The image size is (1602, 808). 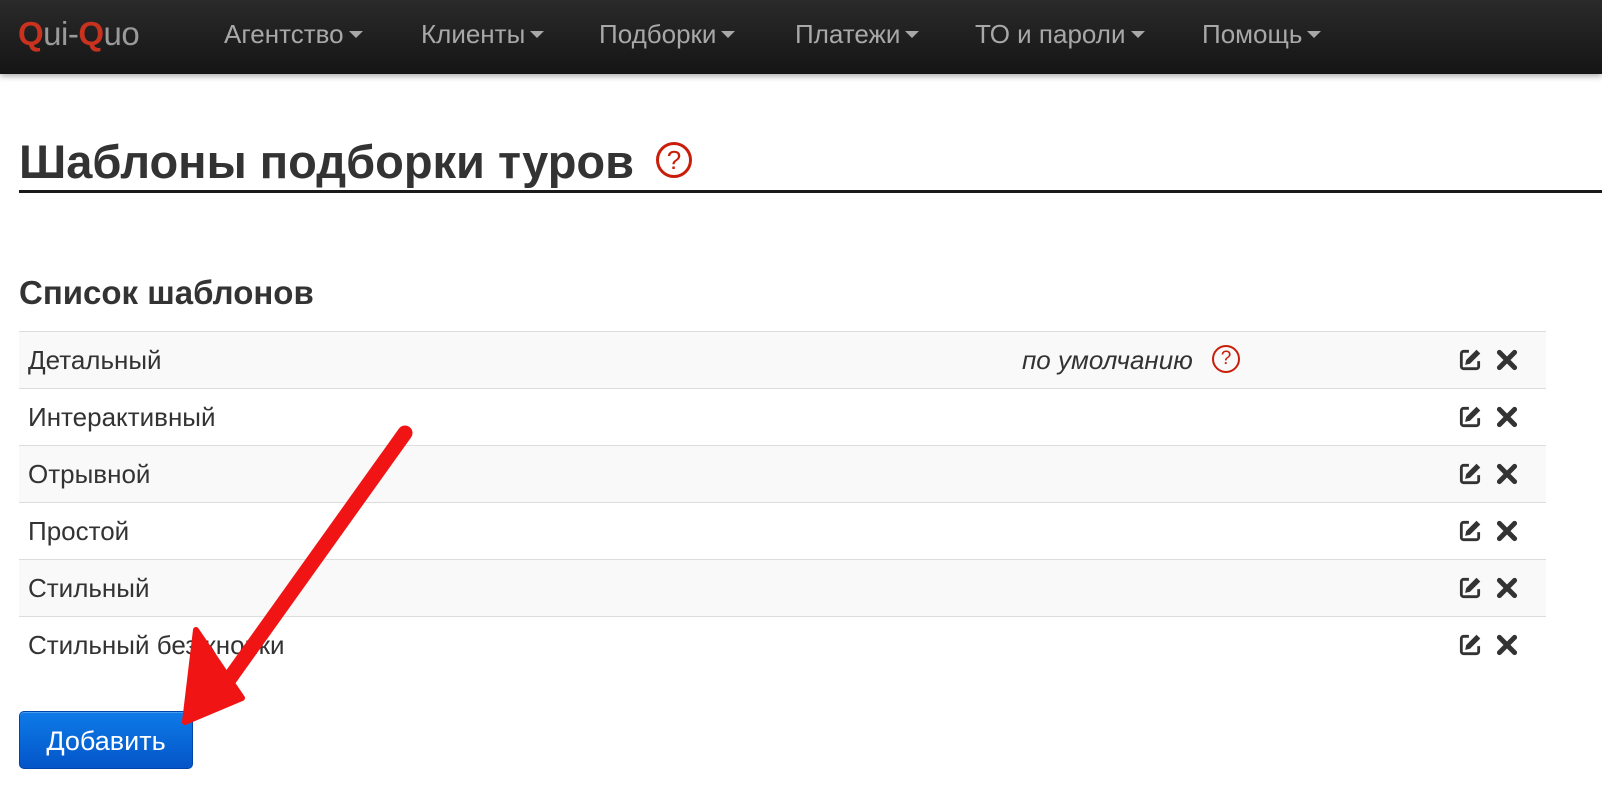 What do you see at coordinates (106, 740) in the screenshot?
I see `add-template-button: Добавить` at bounding box center [106, 740].